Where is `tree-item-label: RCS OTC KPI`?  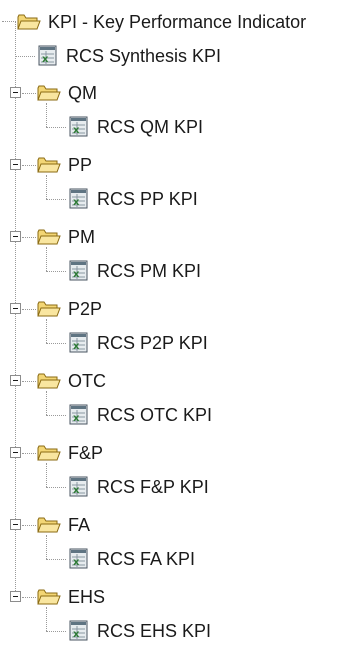
tree-item-label: RCS OTC KPI is located at coordinates (155, 415).